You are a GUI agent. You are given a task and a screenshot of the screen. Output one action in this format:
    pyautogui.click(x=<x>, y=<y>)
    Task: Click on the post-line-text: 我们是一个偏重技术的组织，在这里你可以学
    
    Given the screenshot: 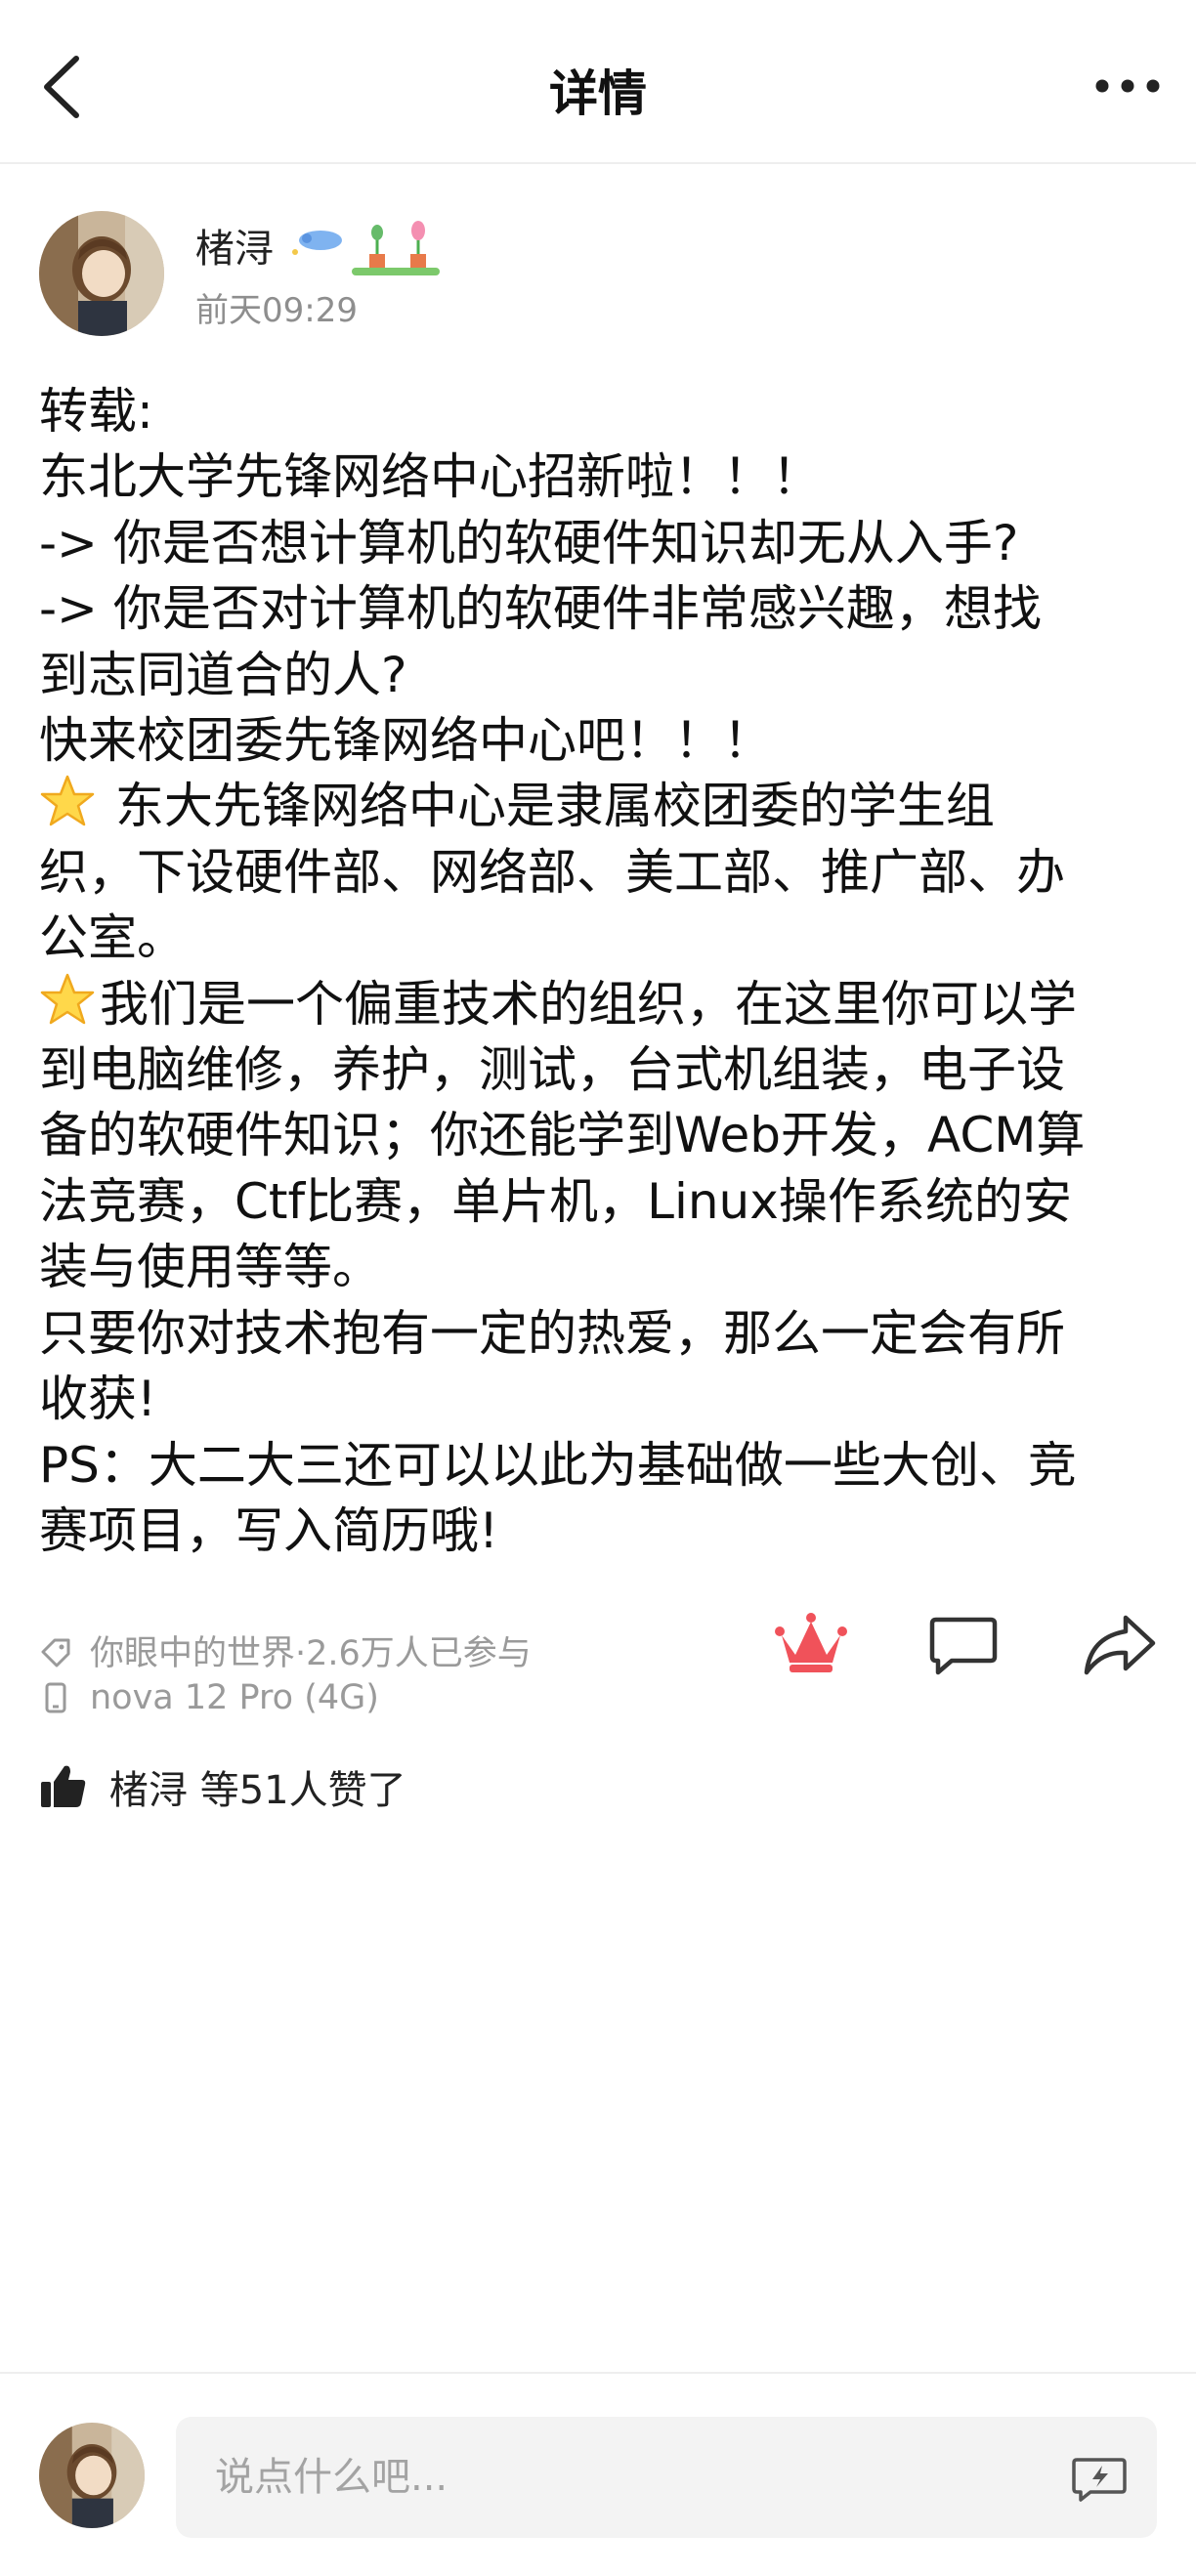 What is the action you would take?
    pyautogui.click(x=588, y=1004)
    